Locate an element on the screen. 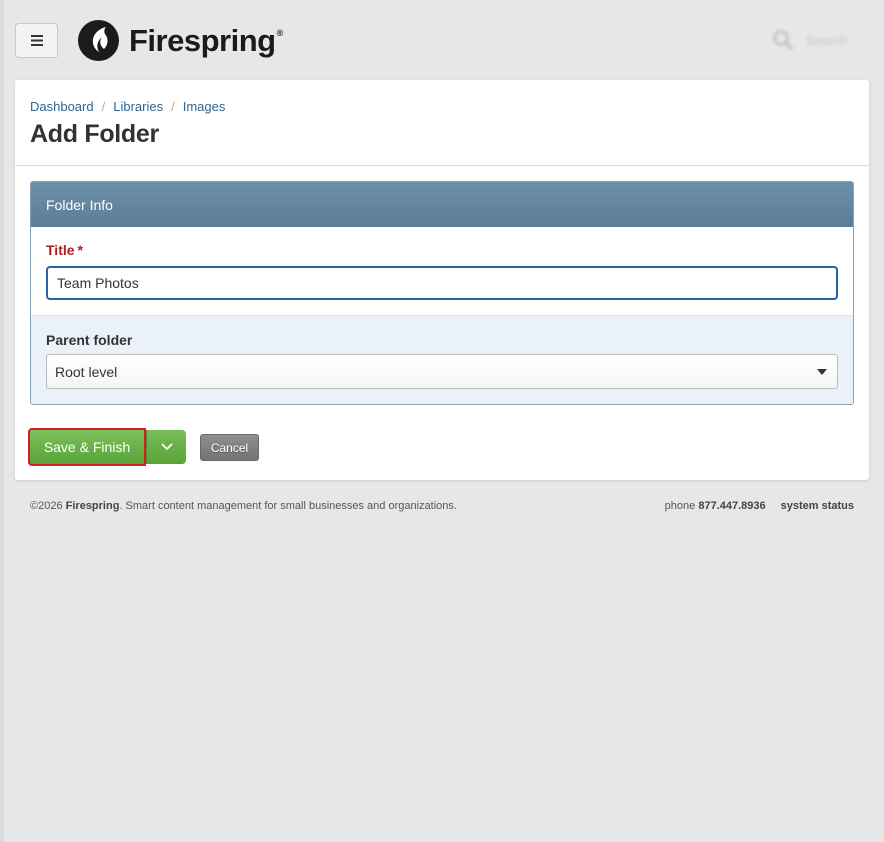  breadcrumb-images: Images is located at coordinates (204, 106).